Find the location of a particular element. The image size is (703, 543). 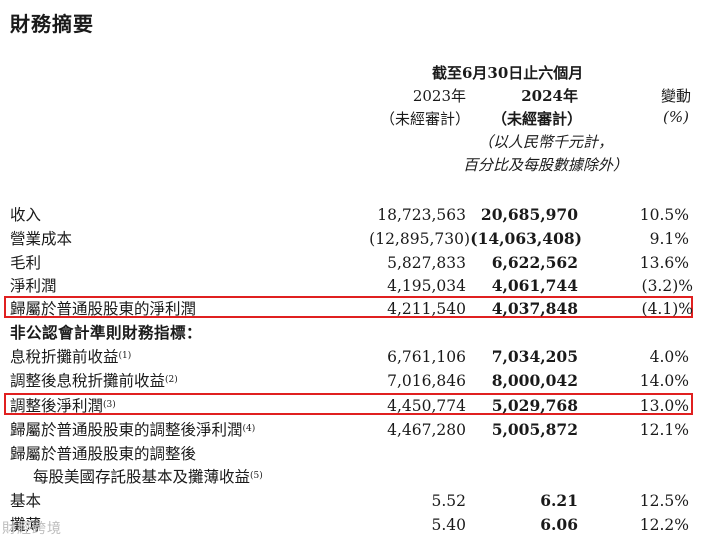

year-2024-header: 2024年 is located at coordinates (549, 96).